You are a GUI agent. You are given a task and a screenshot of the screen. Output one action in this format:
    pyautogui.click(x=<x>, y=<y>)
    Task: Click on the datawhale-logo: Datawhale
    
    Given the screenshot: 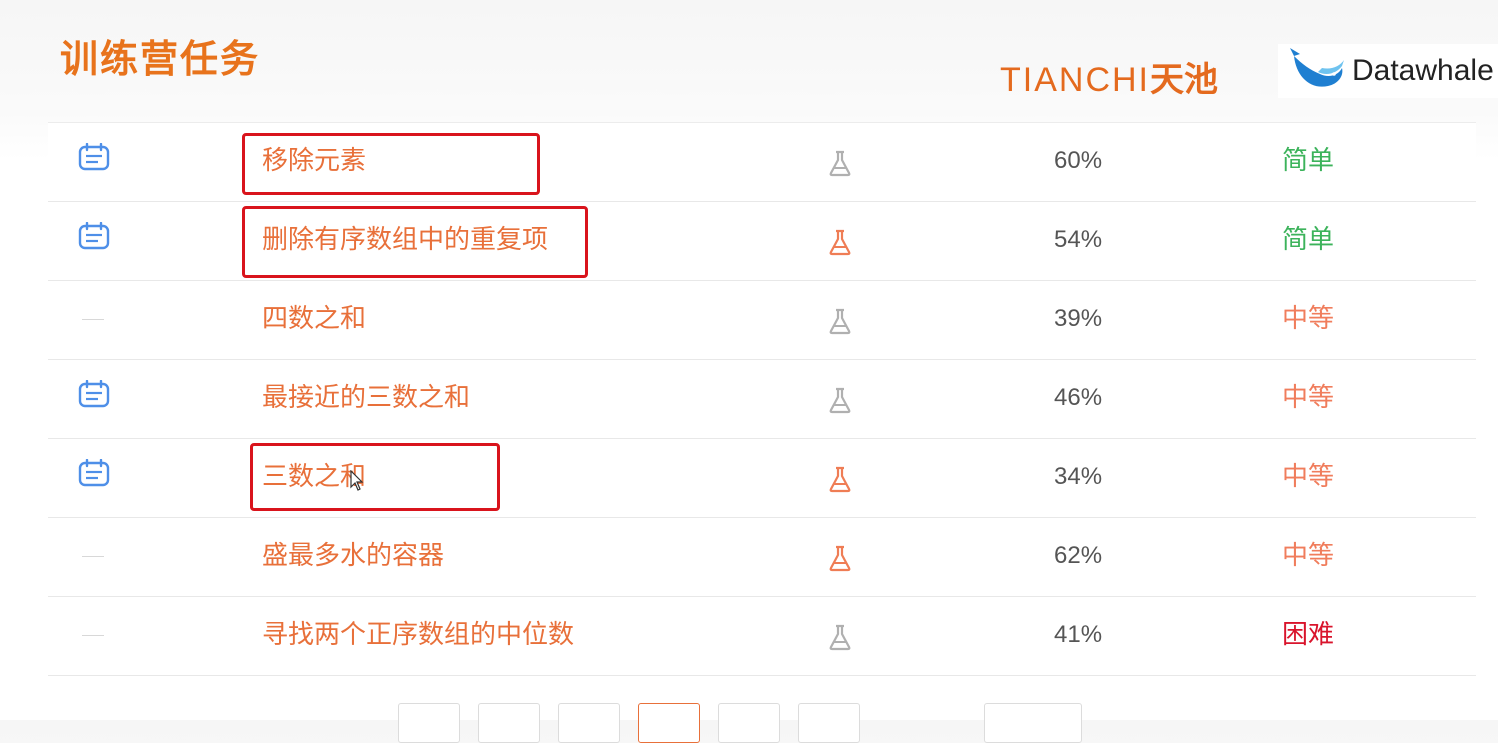 What is the action you would take?
    pyautogui.click(x=1388, y=71)
    